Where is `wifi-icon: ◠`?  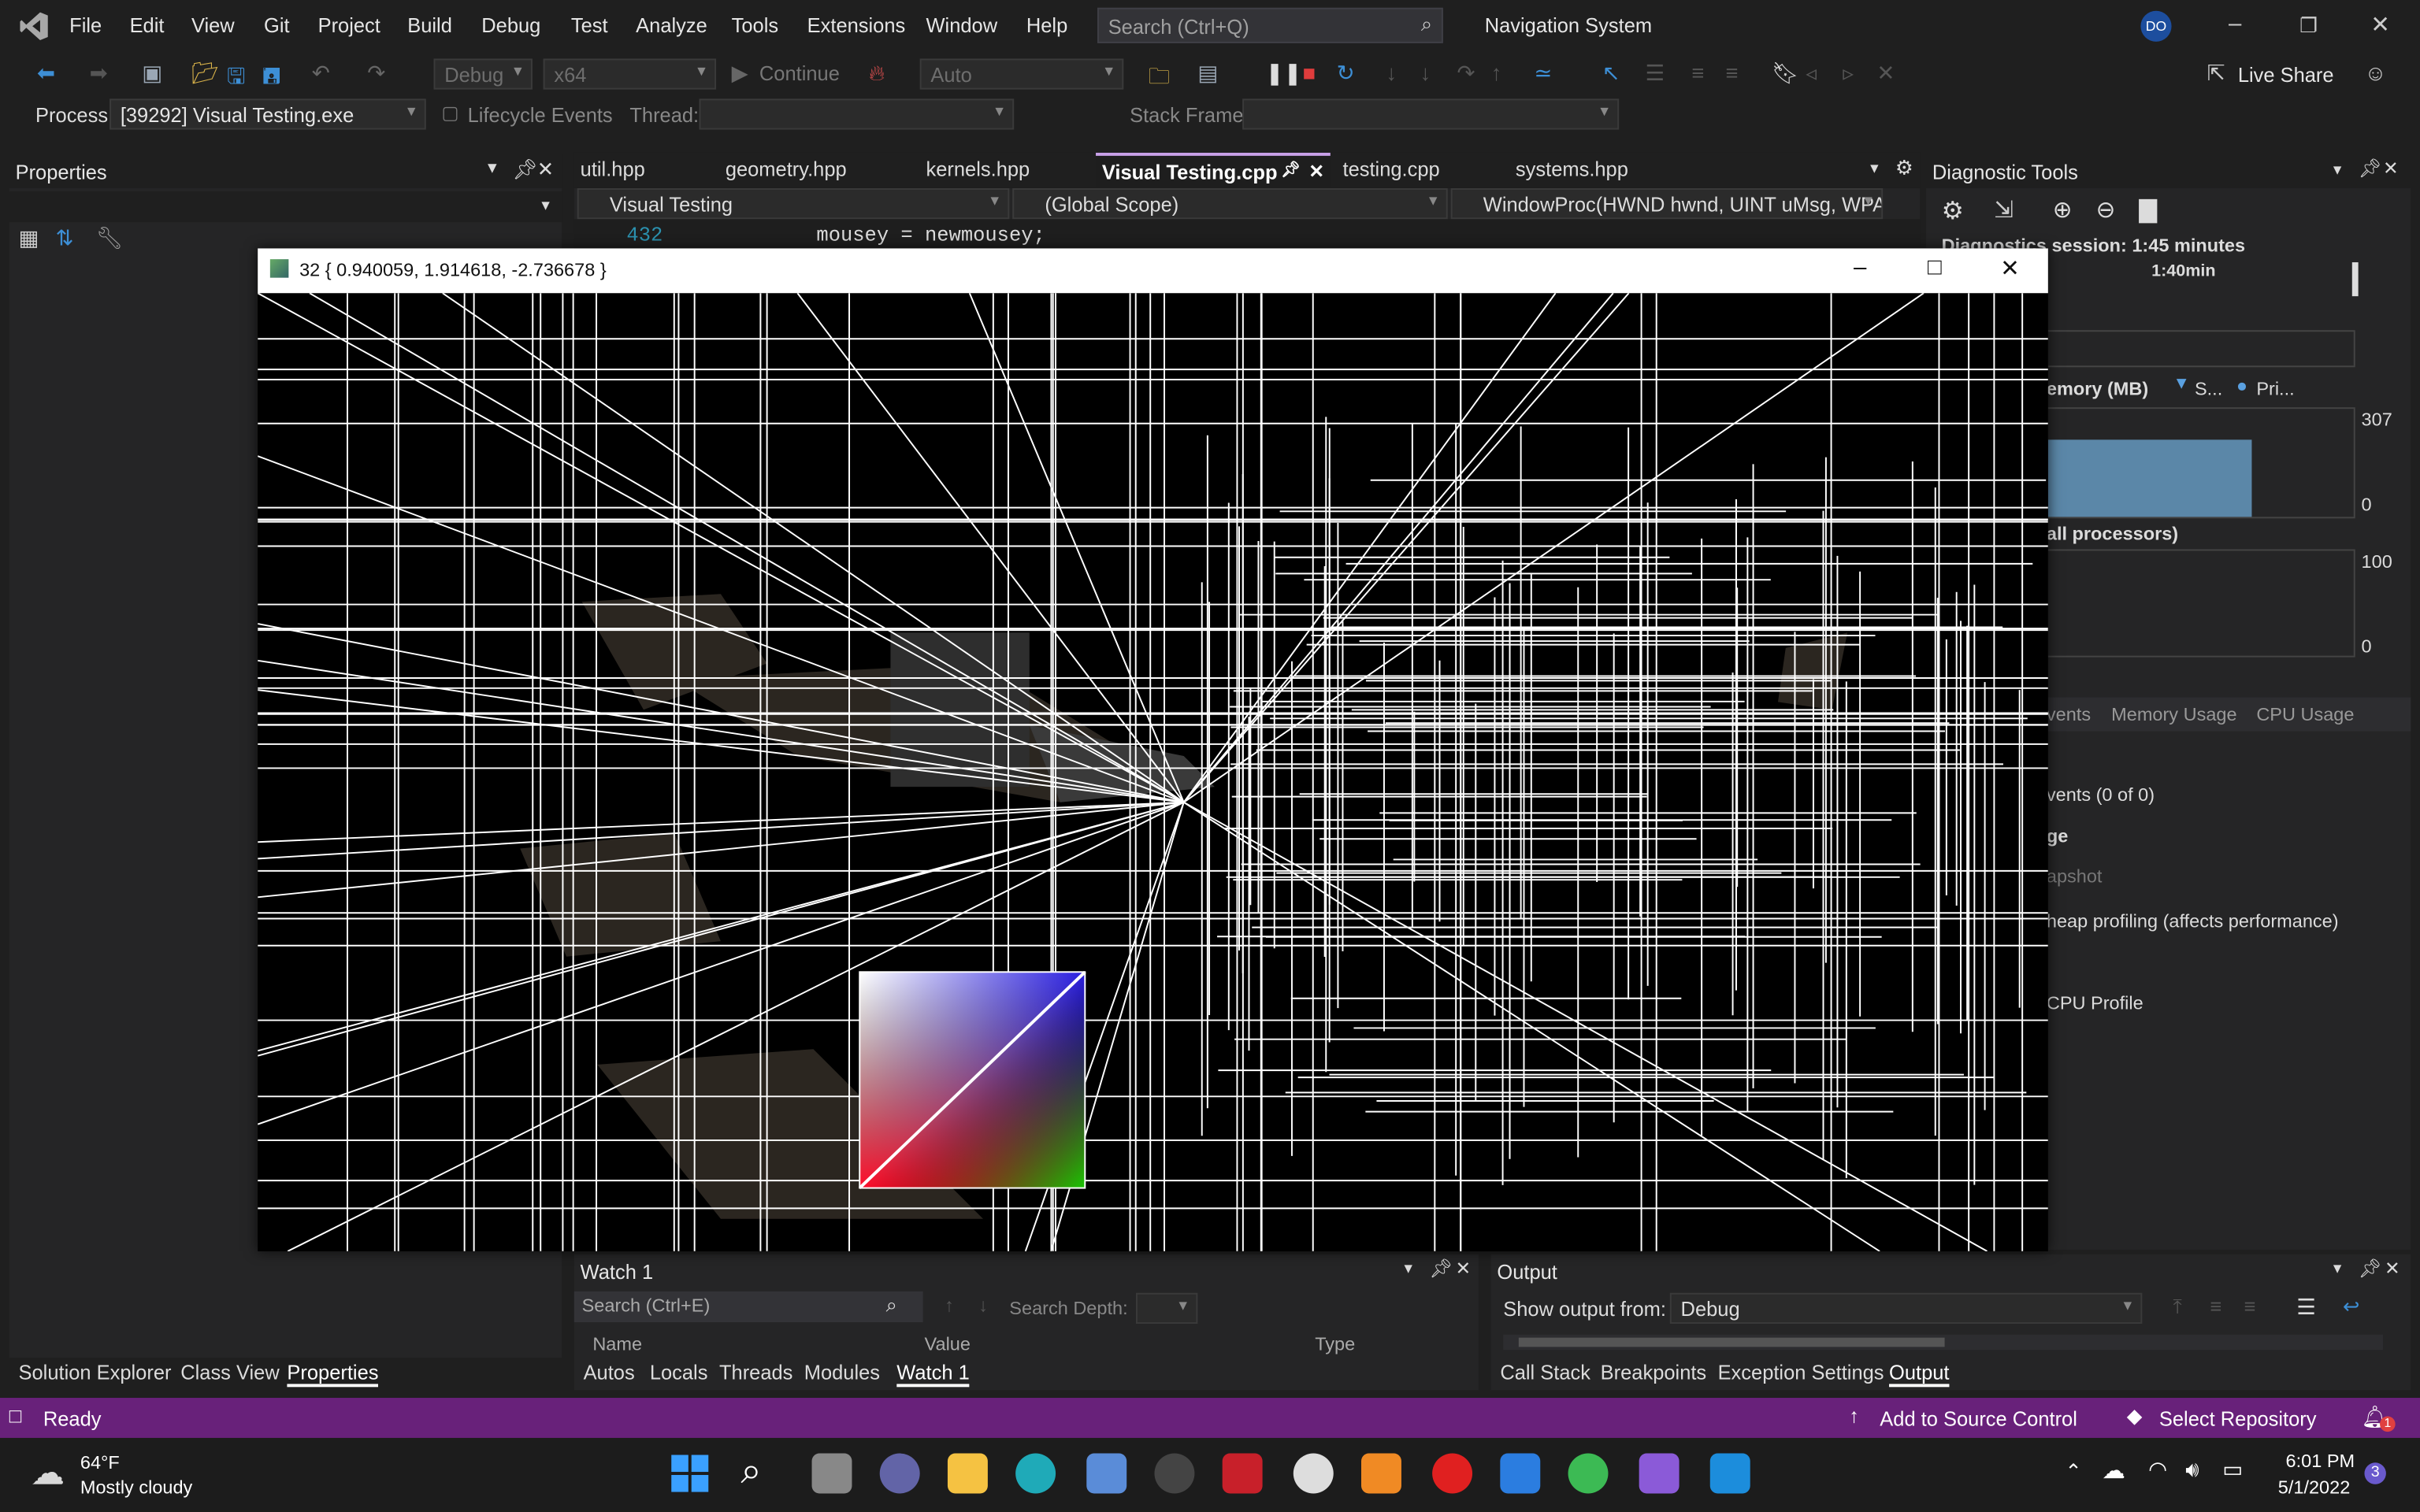
wifi-icon: ◠ is located at coordinates (2157, 1469).